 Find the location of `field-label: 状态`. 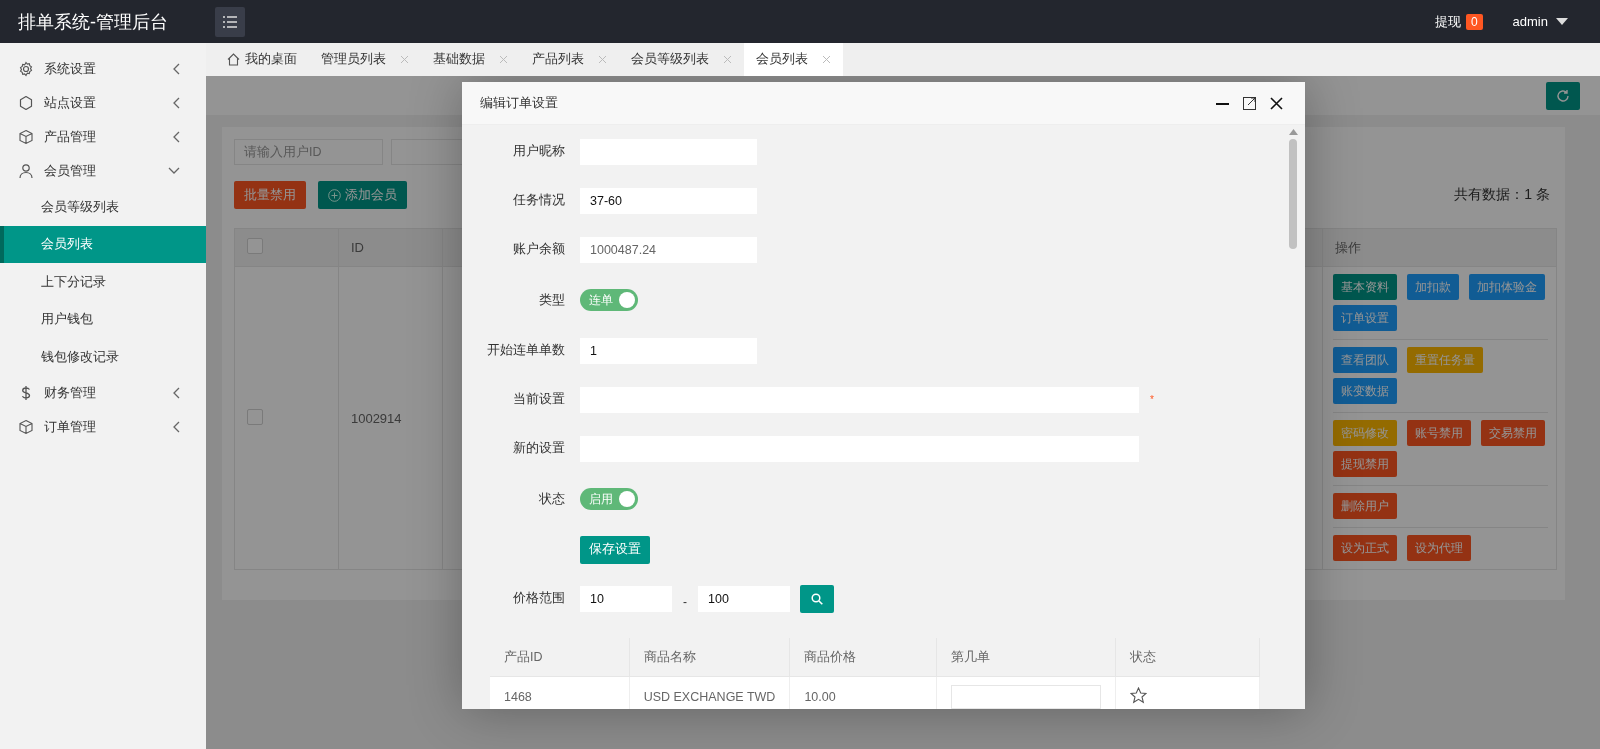

field-label: 状态 is located at coordinates (551, 499).